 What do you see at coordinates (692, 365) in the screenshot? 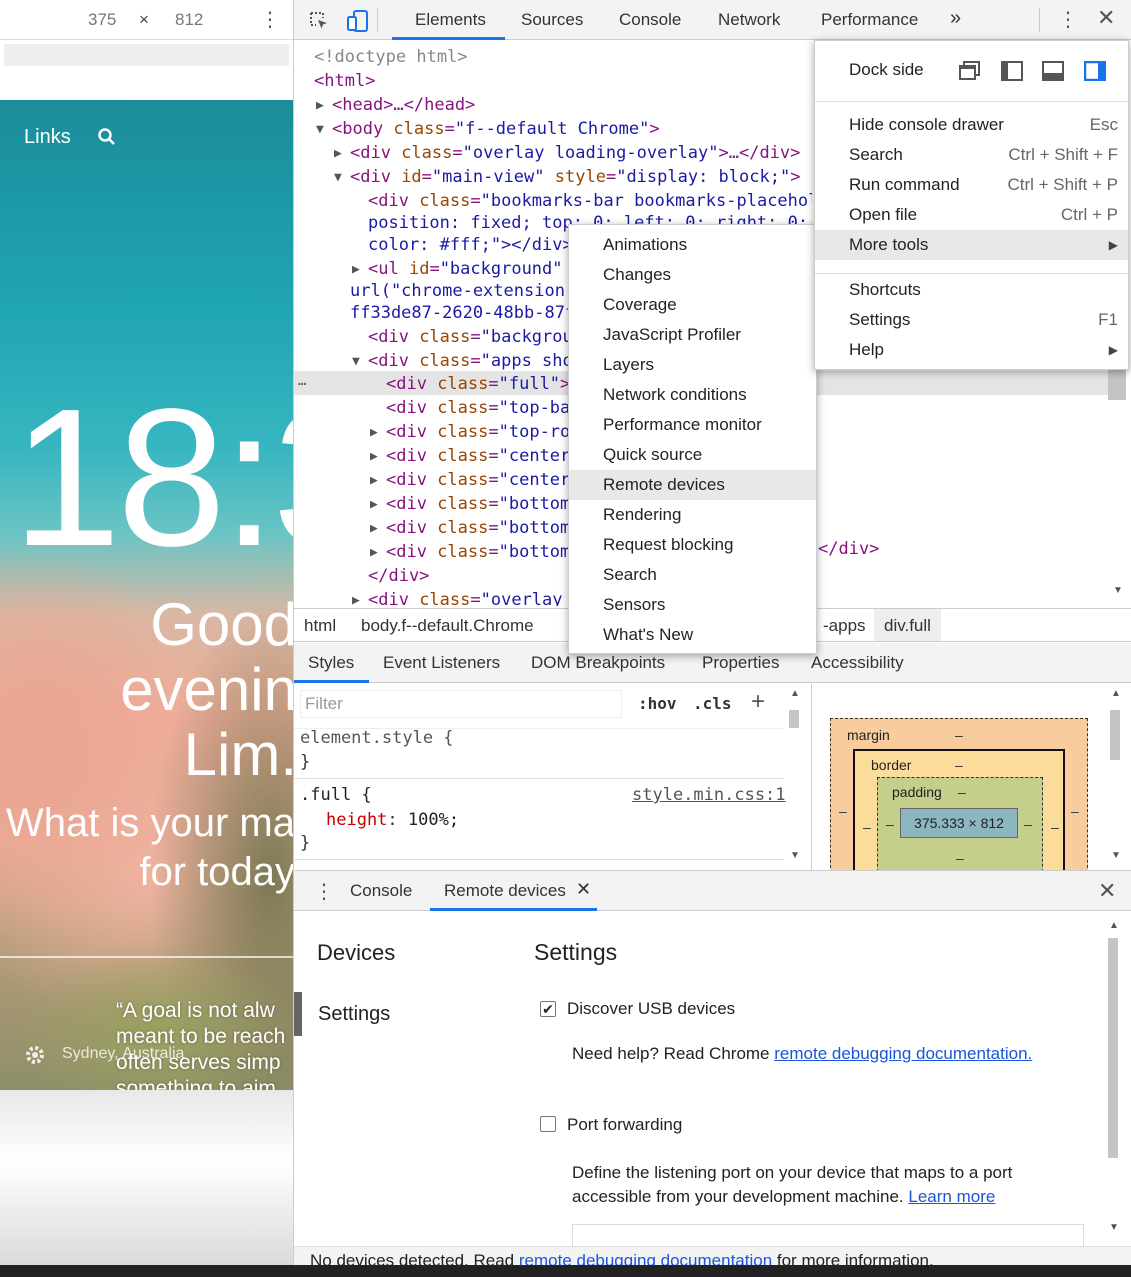
I see `more-tools-item-layers: Layers` at bounding box center [692, 365].